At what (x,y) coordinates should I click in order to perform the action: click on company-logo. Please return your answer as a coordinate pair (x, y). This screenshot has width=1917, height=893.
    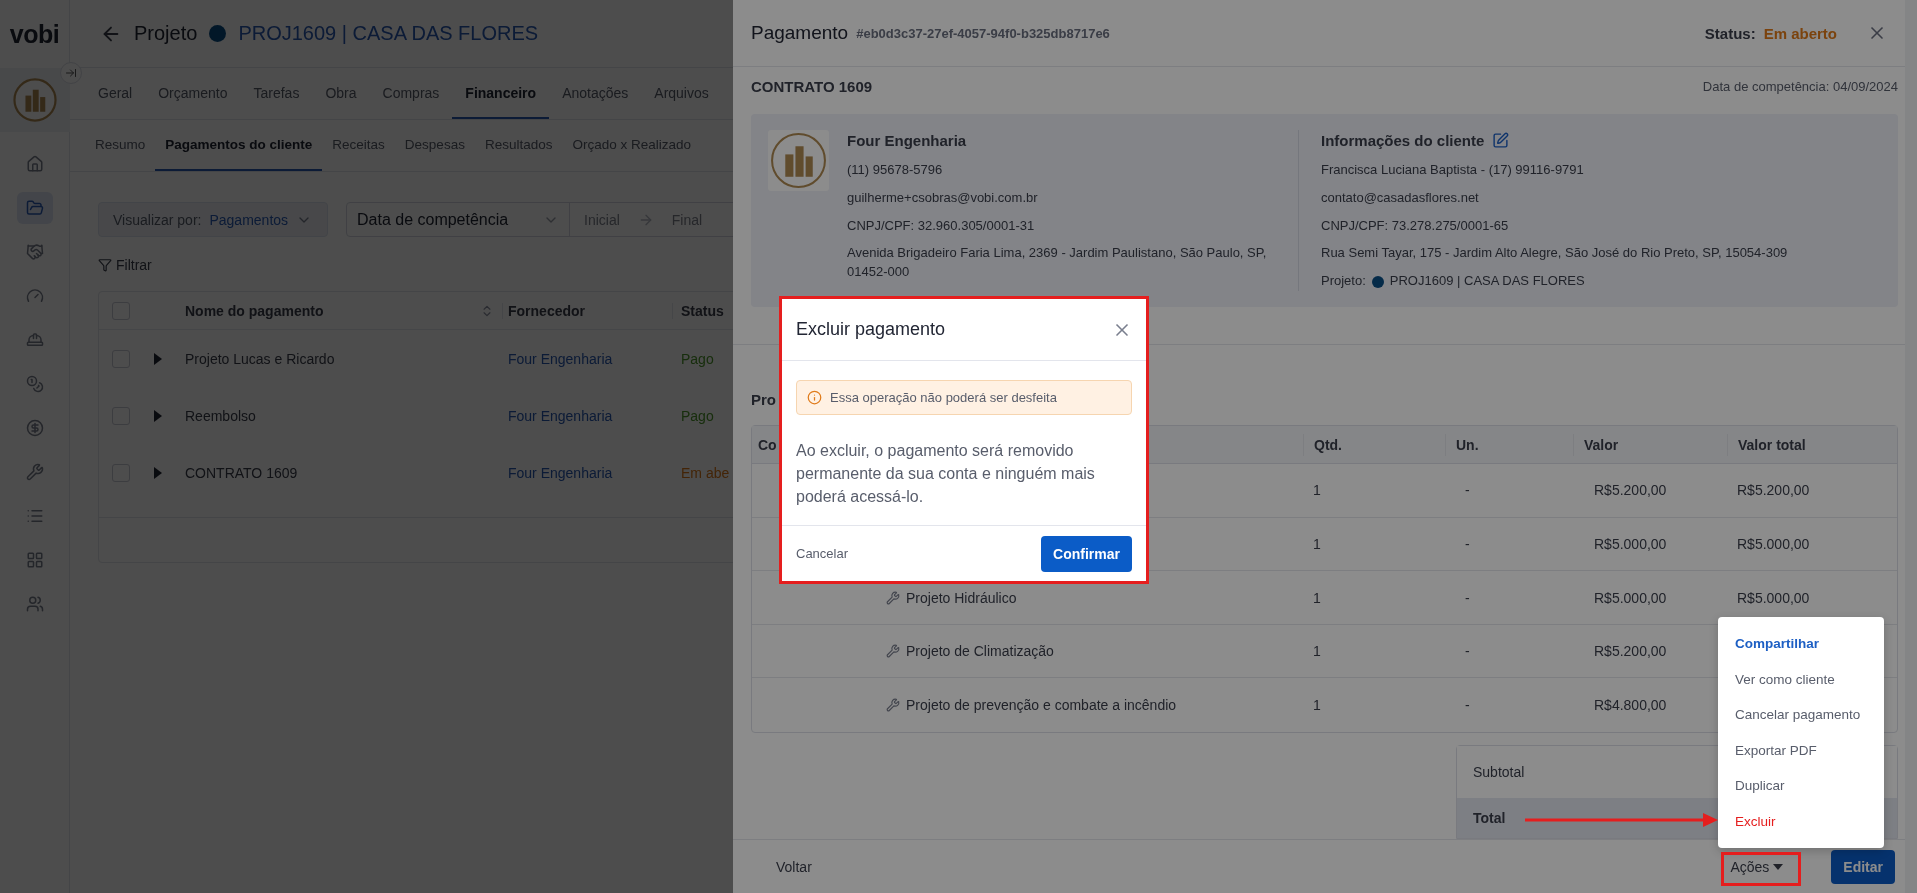
    Looking at the image, I should click on (798, 161).